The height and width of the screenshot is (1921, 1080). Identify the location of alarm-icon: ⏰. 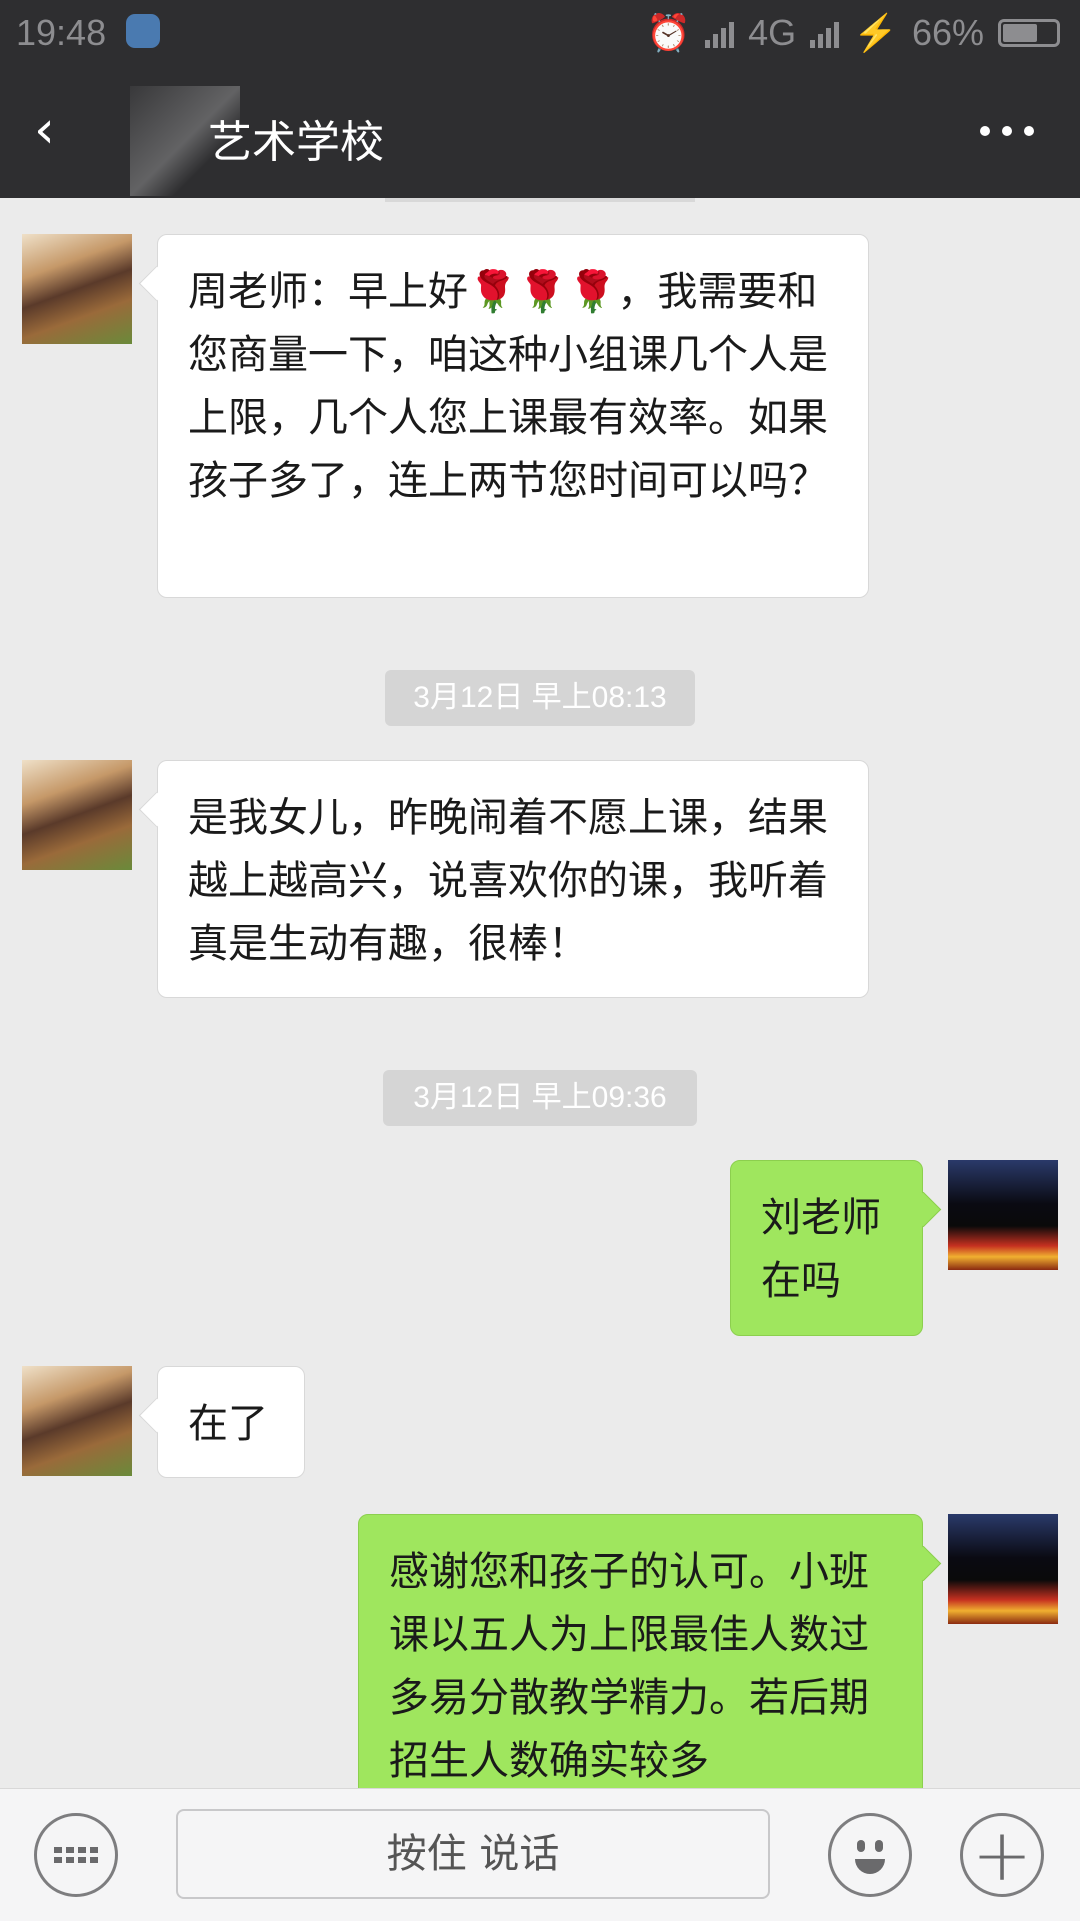
(669, 32).